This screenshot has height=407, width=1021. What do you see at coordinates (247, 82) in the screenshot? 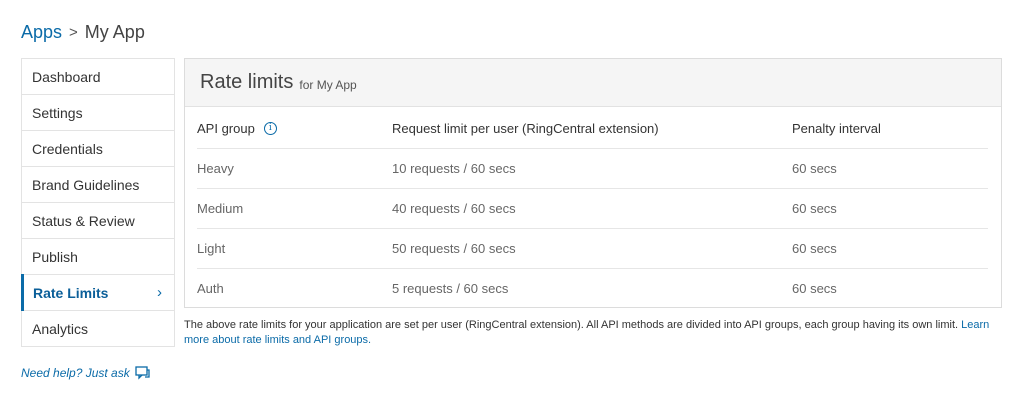
I see `page-title: Rate limits` at bounding box center [247, 82].